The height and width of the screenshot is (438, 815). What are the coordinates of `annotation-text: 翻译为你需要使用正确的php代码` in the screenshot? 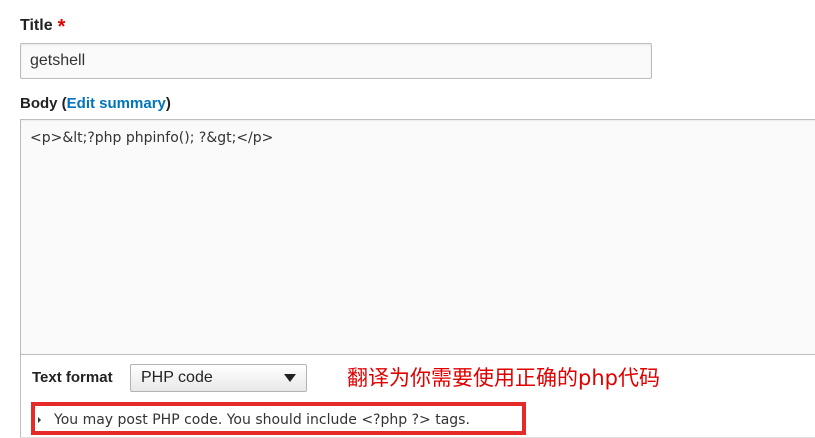 It's located at (503, 378).